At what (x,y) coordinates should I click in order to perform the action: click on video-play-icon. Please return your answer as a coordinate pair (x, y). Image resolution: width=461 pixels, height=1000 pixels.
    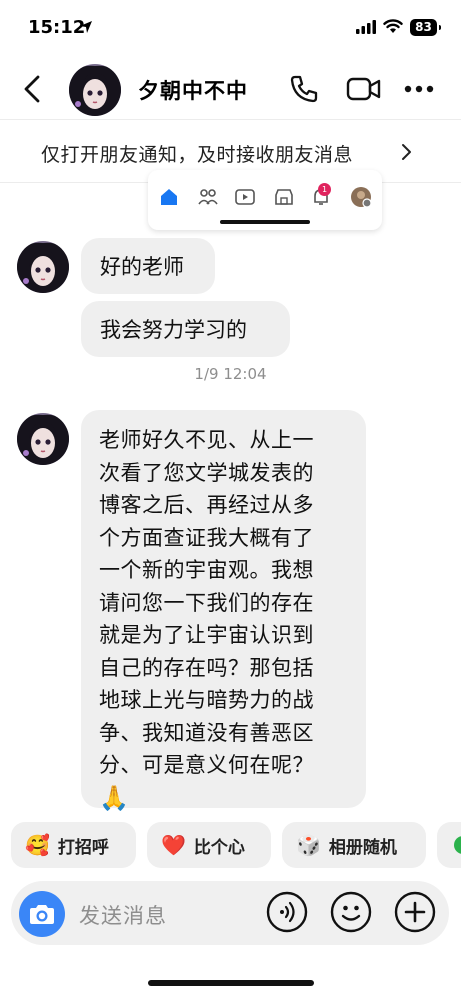
    Looking at the image, I should click on (245, 197).